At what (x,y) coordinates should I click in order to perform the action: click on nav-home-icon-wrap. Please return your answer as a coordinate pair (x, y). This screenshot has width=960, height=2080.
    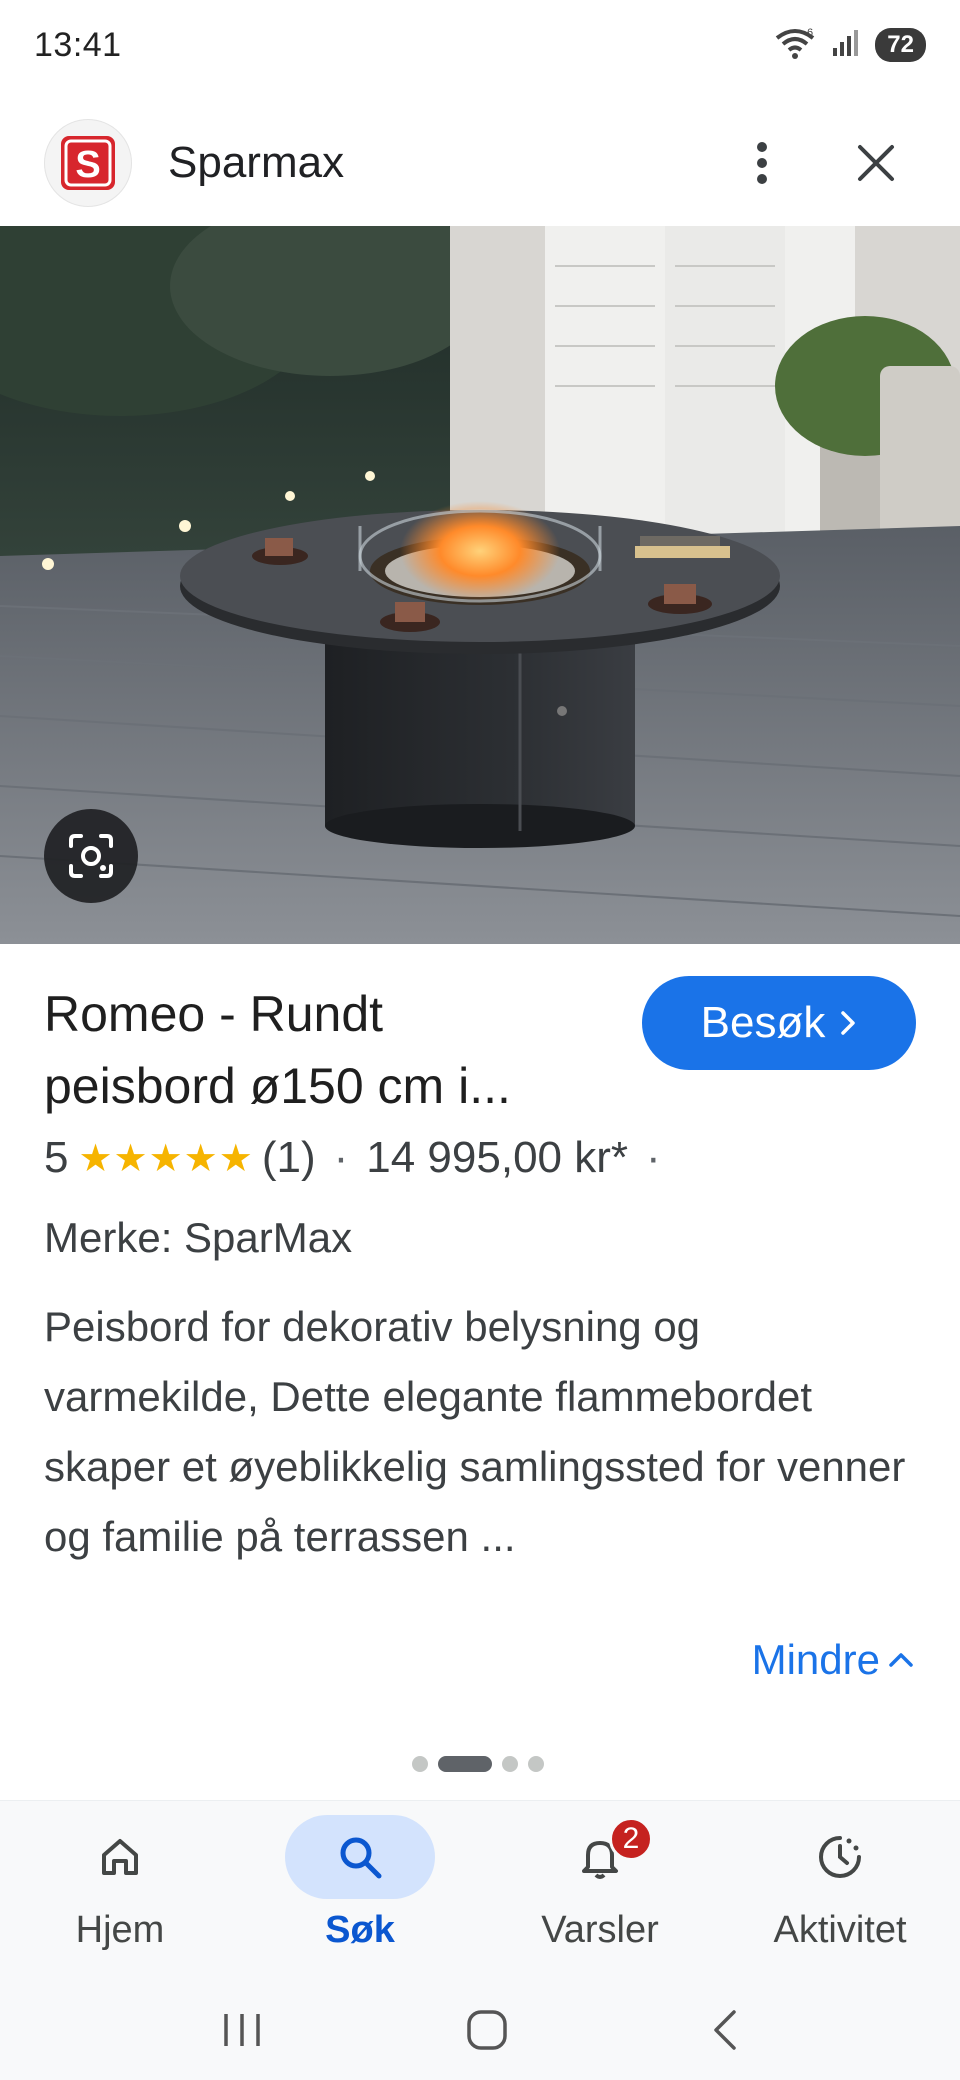
    Looking at the image, I should click on (120, 1857).